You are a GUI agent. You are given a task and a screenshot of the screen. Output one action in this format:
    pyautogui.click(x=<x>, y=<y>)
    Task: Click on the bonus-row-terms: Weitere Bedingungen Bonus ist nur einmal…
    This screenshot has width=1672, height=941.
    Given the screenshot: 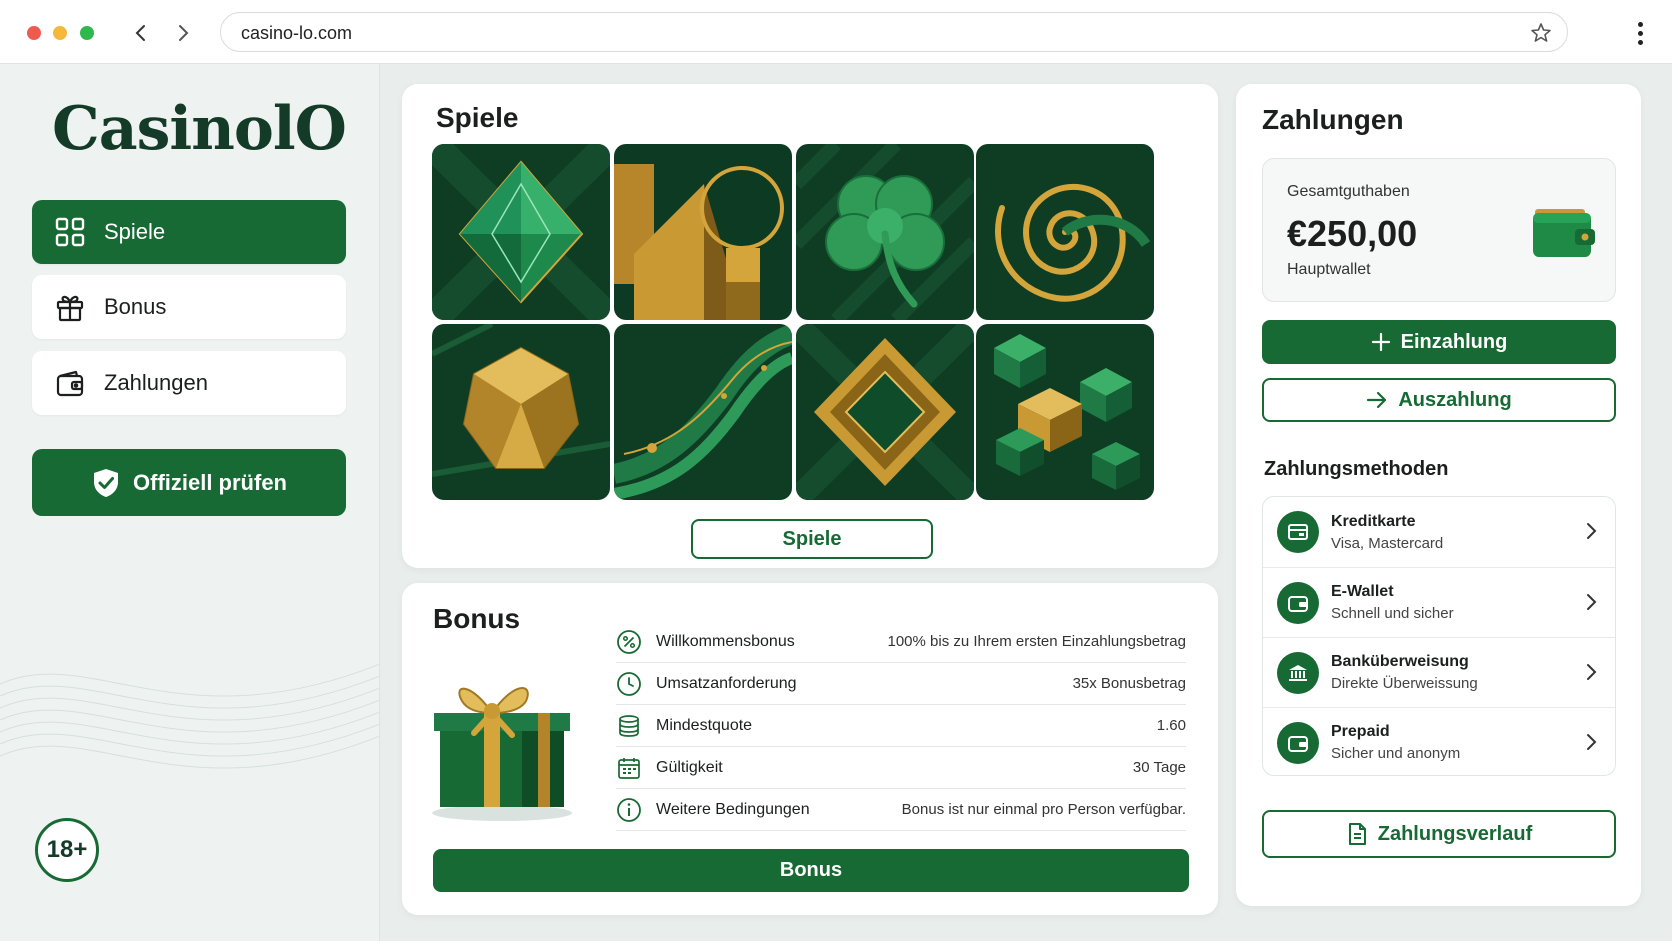 What is the action you would take?
    pyautogui.click(x=901, y=810)
    